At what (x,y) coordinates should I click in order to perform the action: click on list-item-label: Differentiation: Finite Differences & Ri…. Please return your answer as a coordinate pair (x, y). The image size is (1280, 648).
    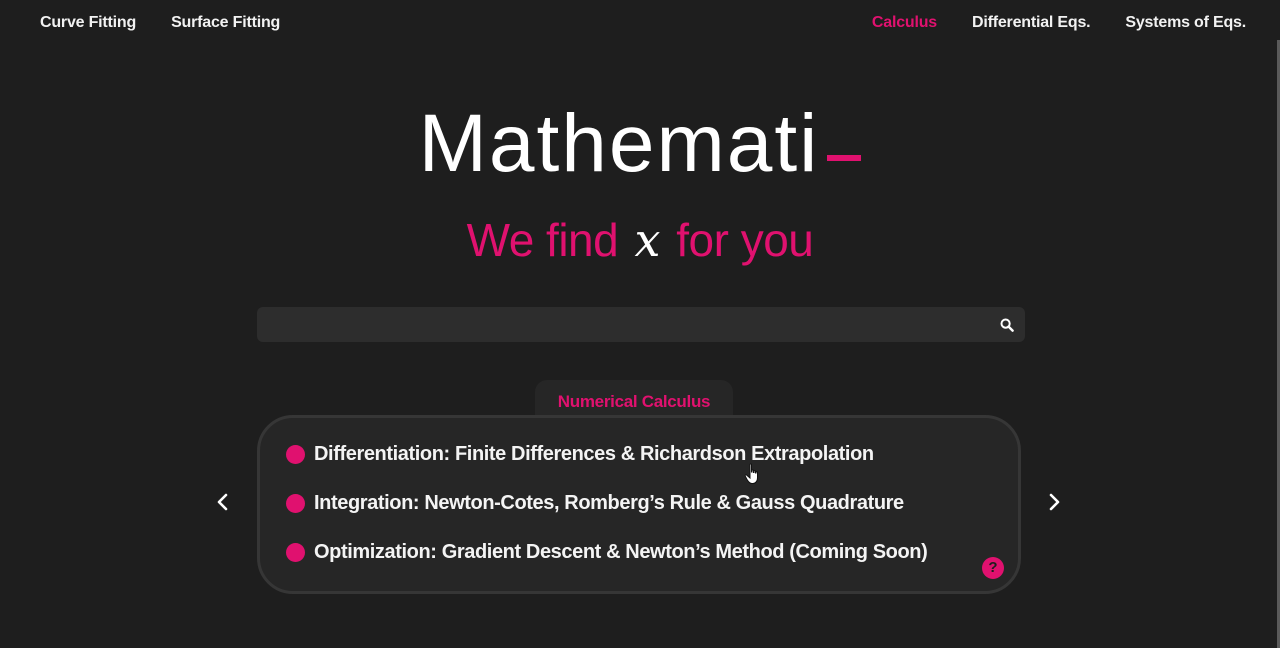
    Looking at the image, I should click on (594, 454).